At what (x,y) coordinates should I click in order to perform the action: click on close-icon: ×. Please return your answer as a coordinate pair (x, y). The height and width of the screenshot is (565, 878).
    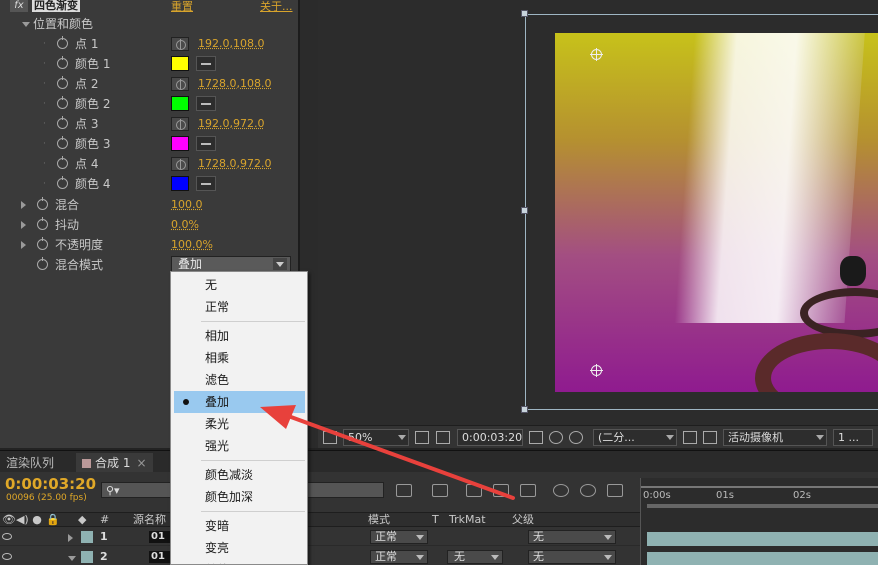
    Looking at the image, I should click on (141, 463).